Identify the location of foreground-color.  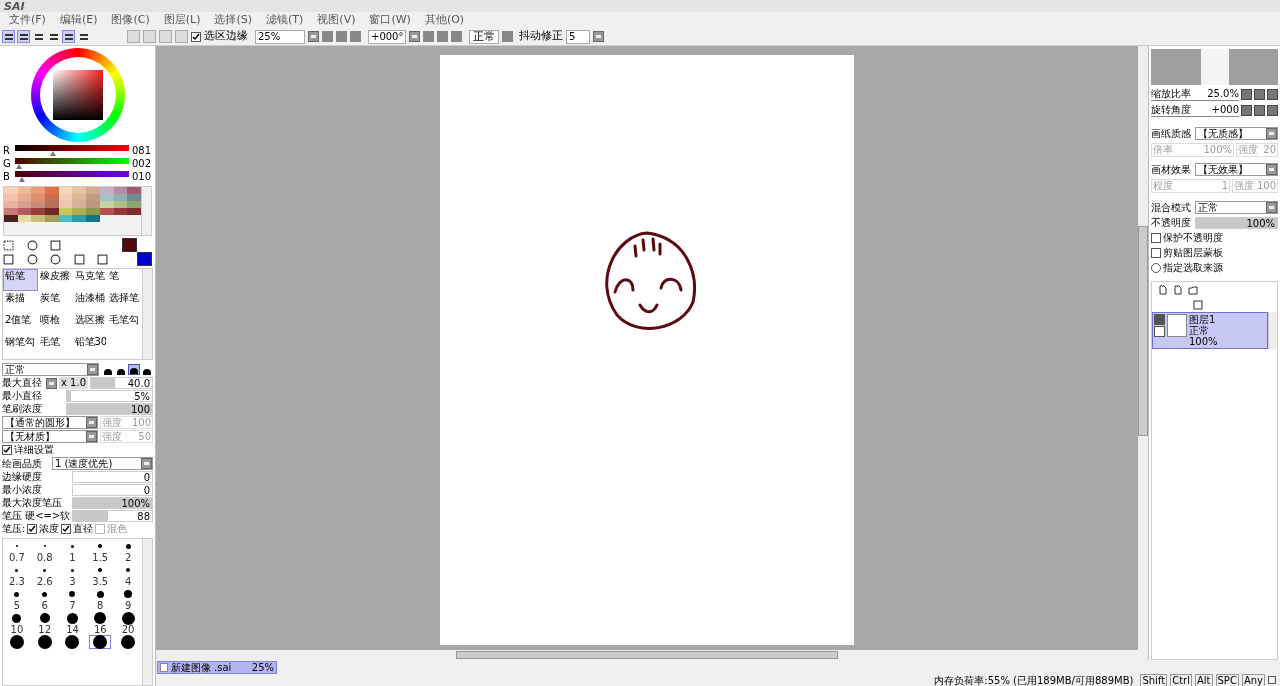
(129, 245).